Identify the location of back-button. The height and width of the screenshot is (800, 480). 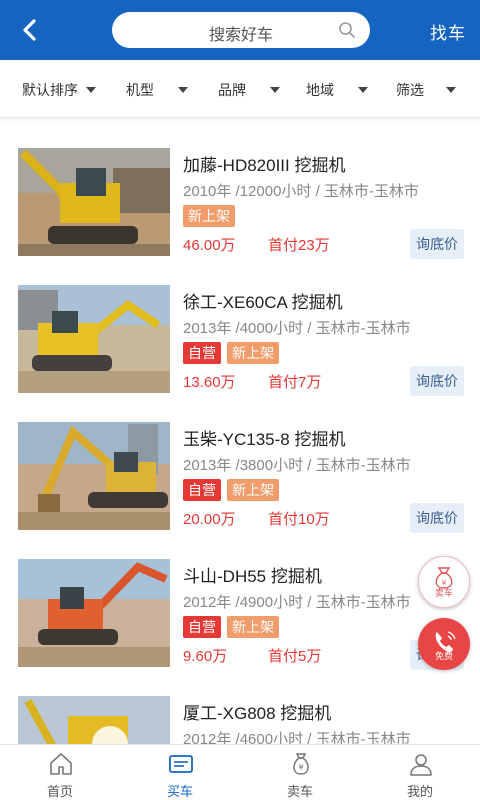
(31, 30).